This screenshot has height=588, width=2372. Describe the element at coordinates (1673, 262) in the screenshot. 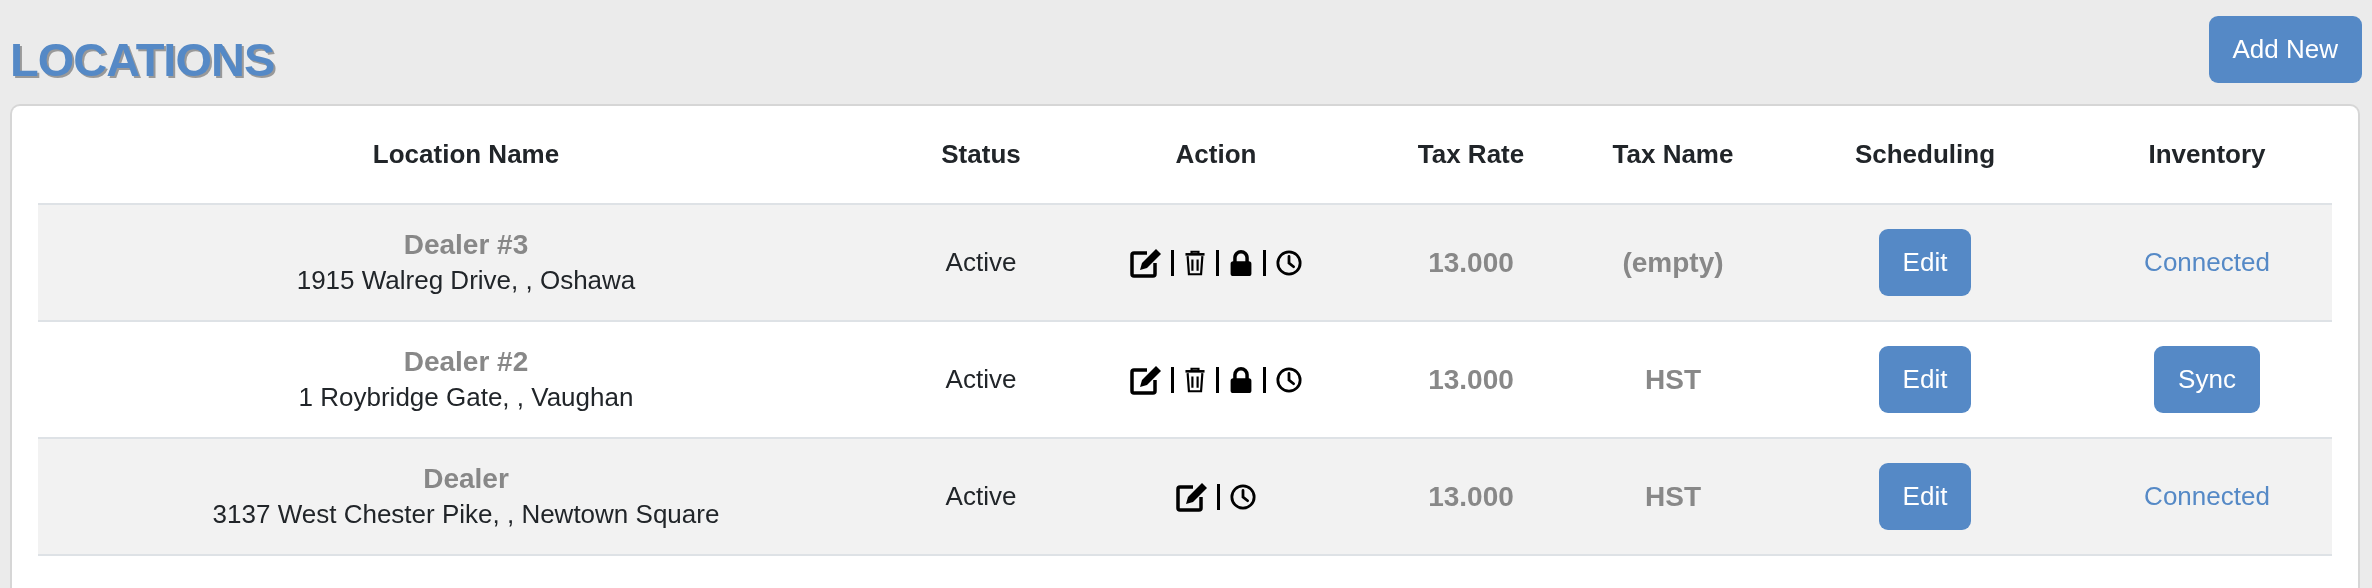

I see `tax-name: (empty)` at that location.